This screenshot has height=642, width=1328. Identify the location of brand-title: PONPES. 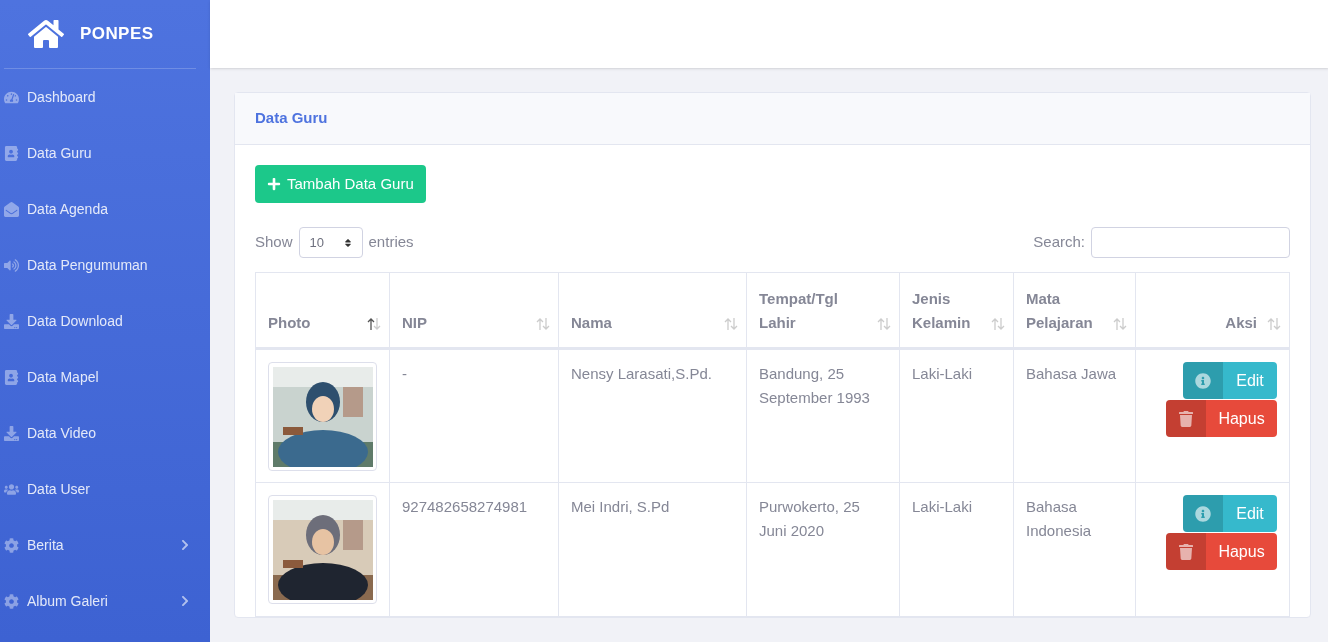
(117, 34).